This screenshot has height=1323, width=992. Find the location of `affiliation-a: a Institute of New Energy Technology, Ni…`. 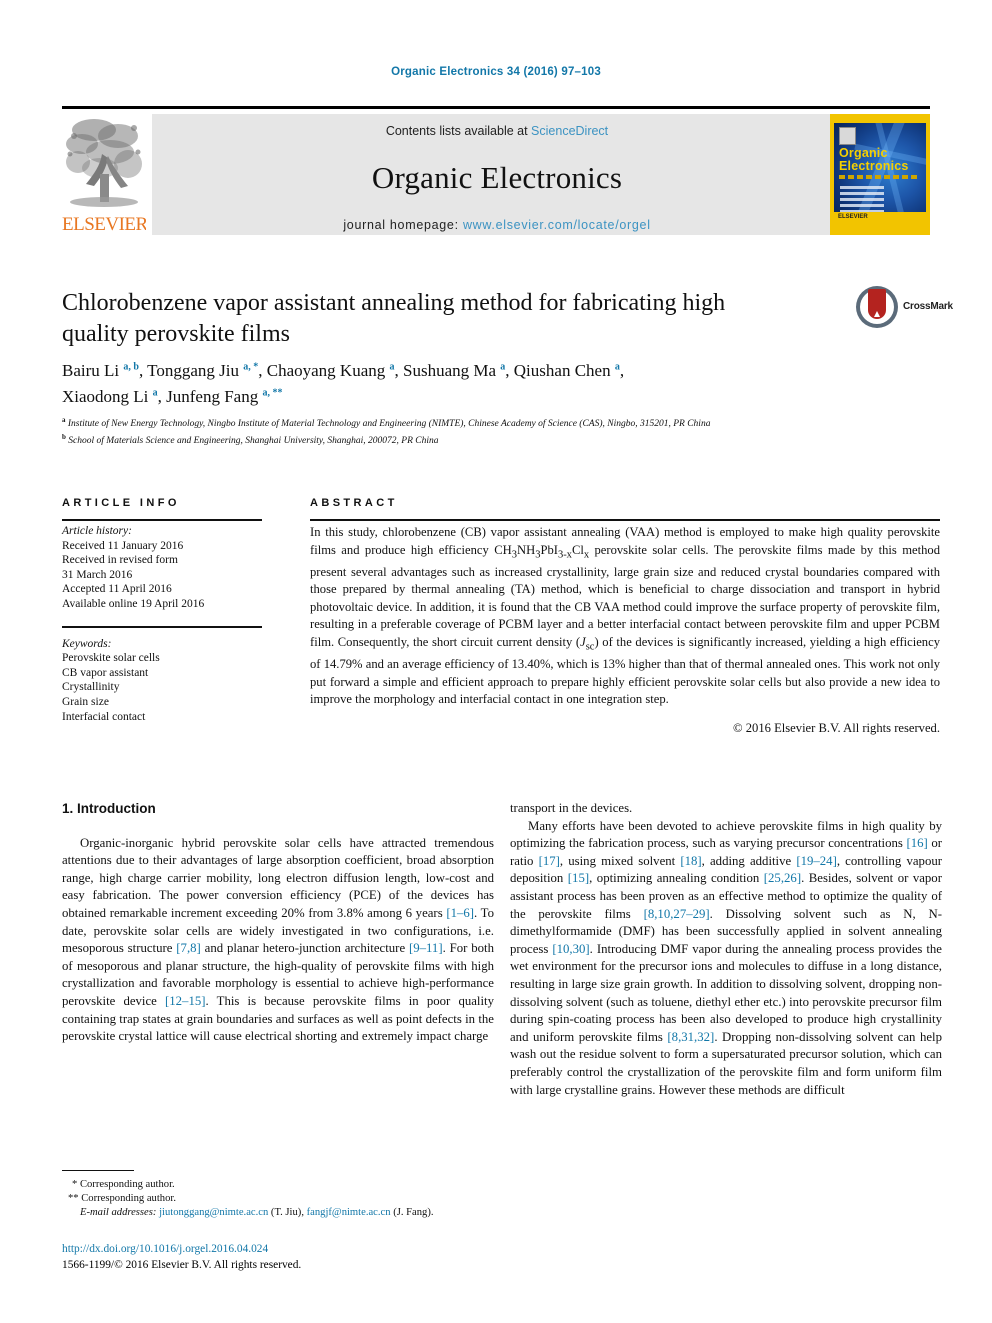

affiliation-a: a Institute of New Energy Technology, Ni… is located at coordinates (386, 423).